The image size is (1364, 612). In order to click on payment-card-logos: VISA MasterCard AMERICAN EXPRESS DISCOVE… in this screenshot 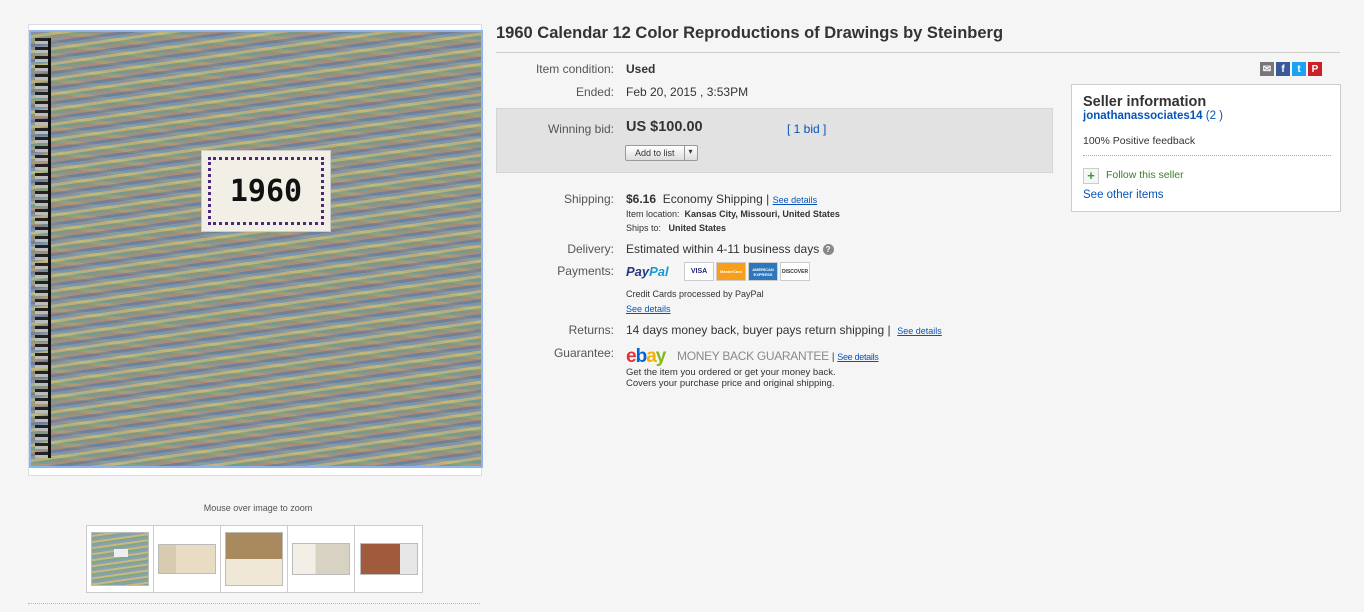, I will do `click(747, 271)`.